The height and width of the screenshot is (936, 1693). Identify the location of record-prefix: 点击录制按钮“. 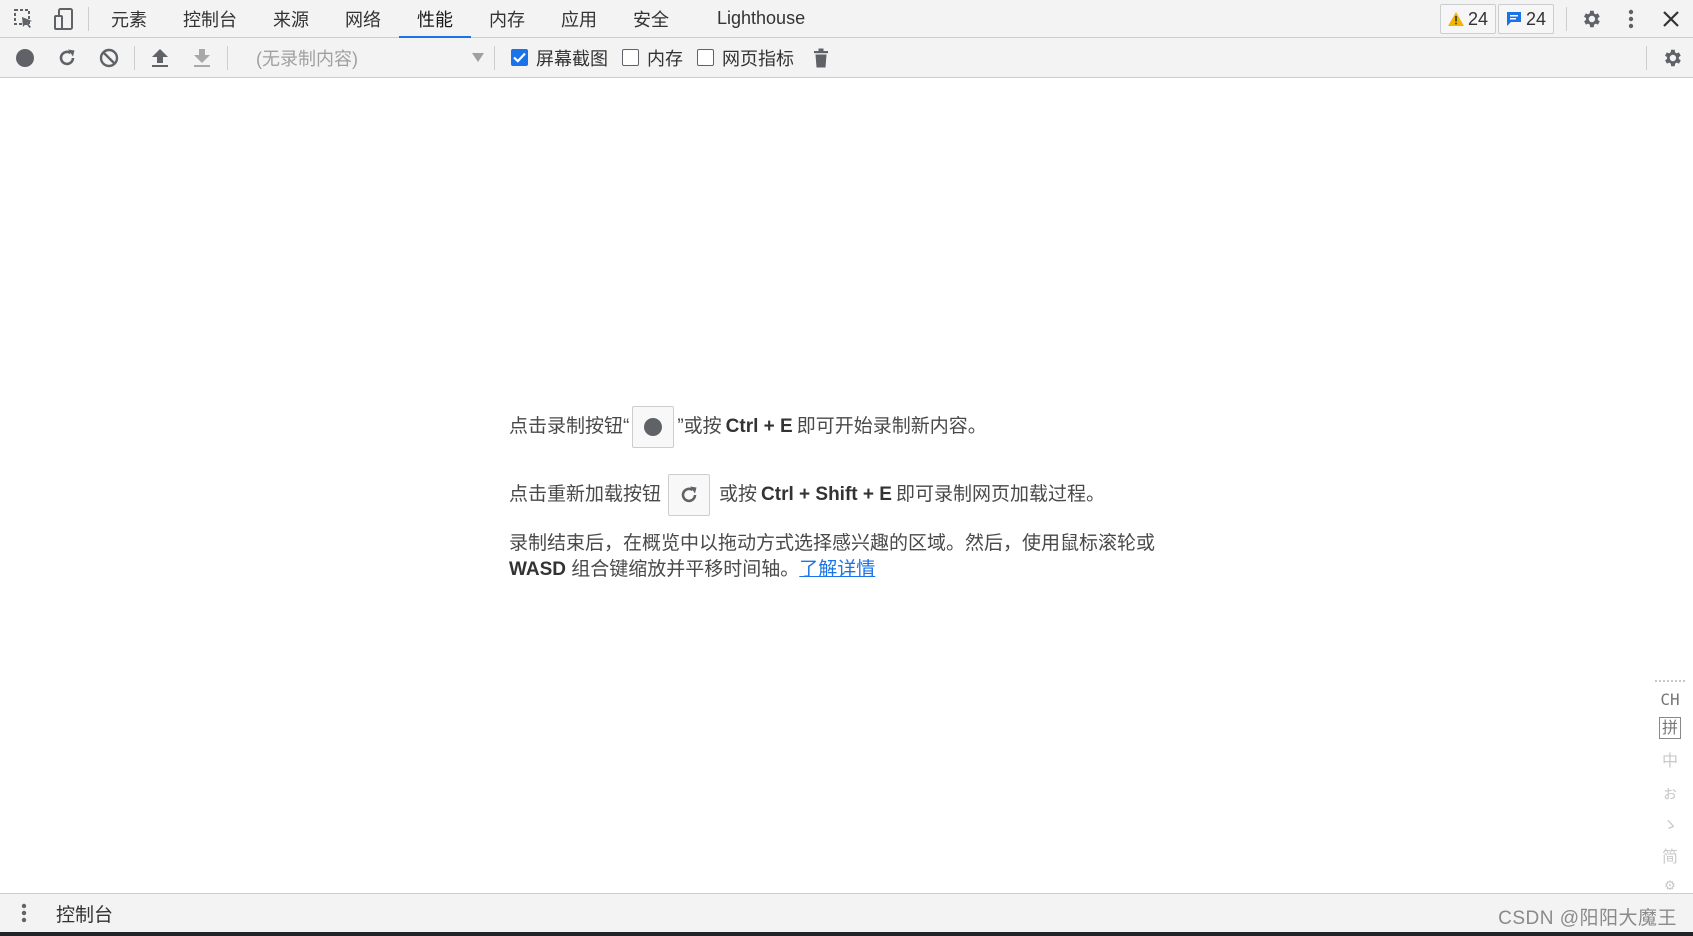
(569, 426).